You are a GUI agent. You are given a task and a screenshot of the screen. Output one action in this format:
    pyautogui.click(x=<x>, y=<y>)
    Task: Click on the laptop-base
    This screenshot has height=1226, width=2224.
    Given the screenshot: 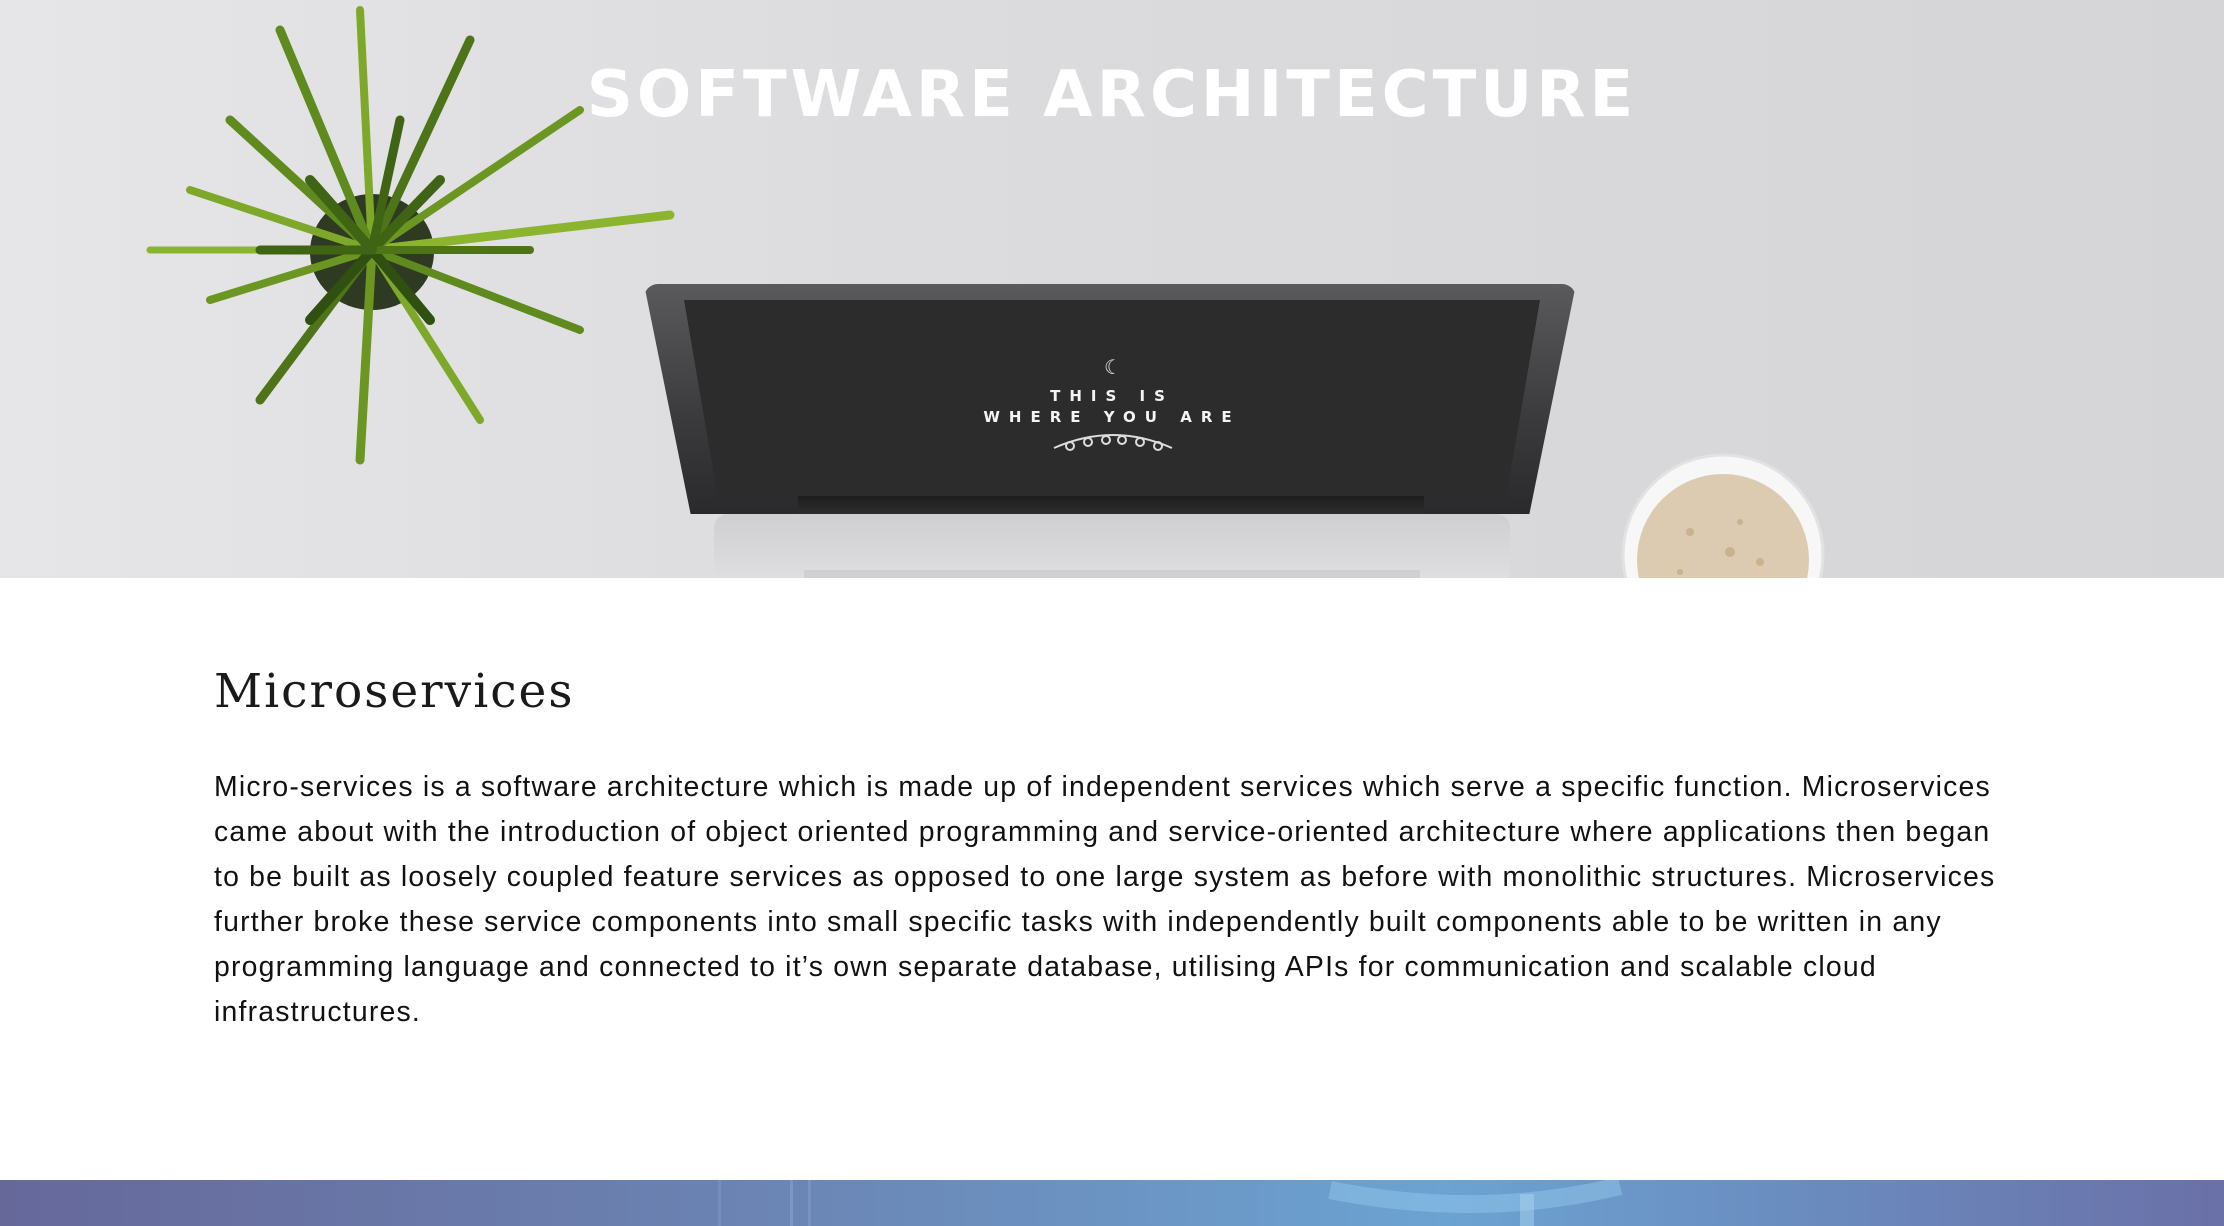 What is the action you would take?
    pyautogui.click(x=1112, y=546)
    